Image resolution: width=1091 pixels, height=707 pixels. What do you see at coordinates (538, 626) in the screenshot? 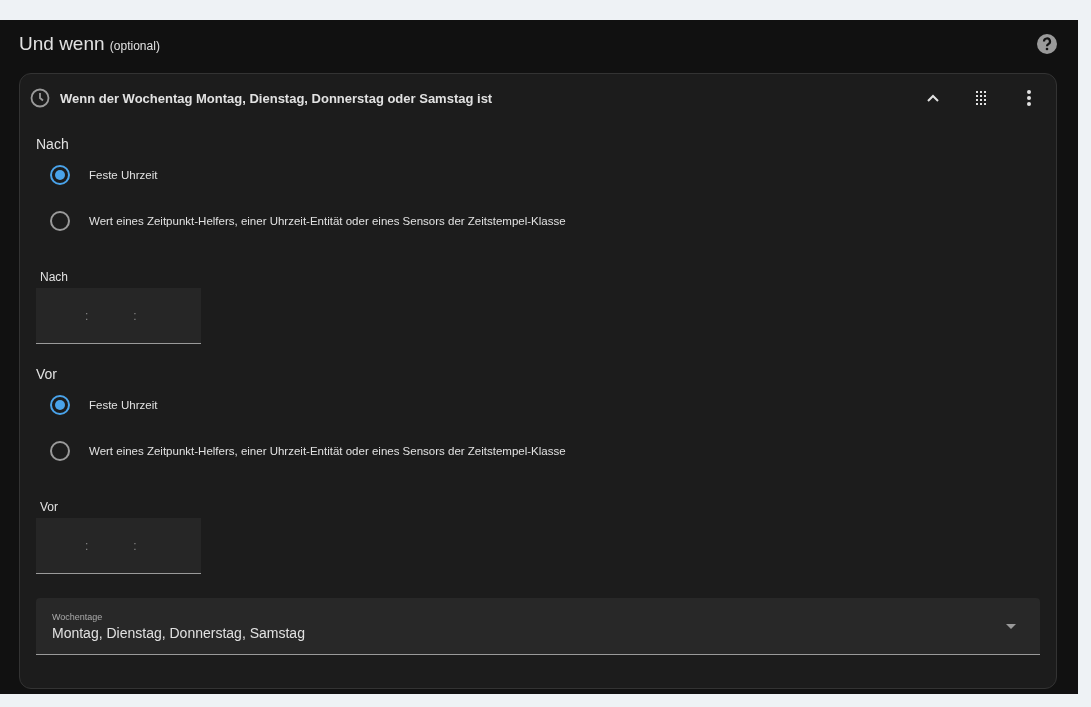
I see `weekdays-dropdown: Wochentage Montag, Dienstag, Donnerstag, Samstag` at bounding box center [538, 626].